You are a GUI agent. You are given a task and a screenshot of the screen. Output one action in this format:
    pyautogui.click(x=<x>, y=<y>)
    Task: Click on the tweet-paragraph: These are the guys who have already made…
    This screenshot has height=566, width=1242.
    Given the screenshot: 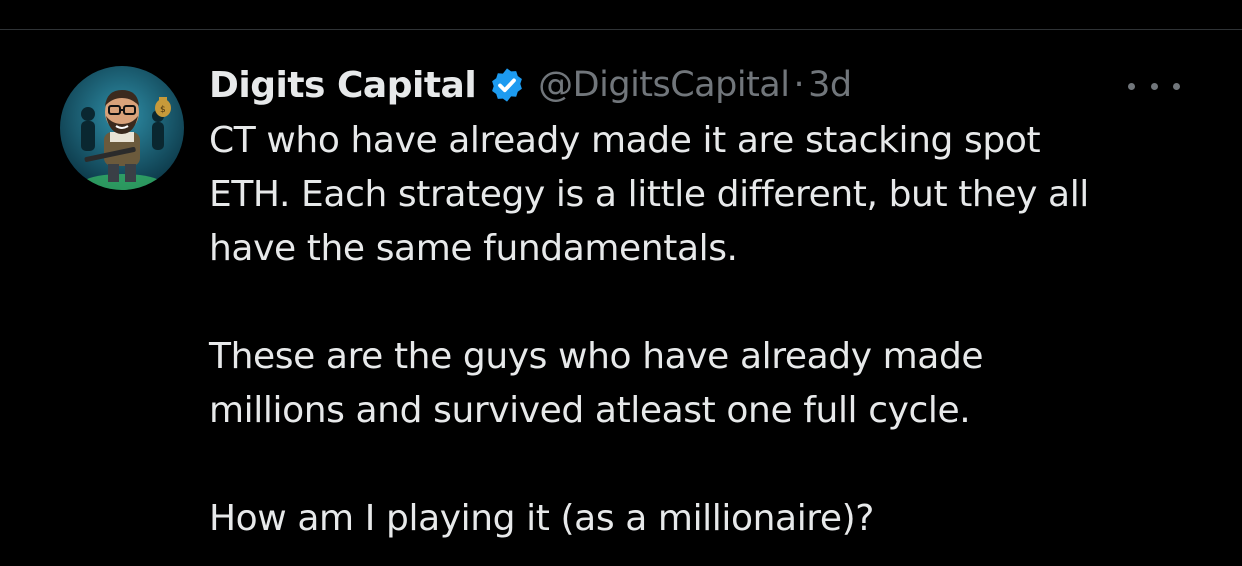 What is the action you would take?
    pyautogui.click(x=596, y=383)
    